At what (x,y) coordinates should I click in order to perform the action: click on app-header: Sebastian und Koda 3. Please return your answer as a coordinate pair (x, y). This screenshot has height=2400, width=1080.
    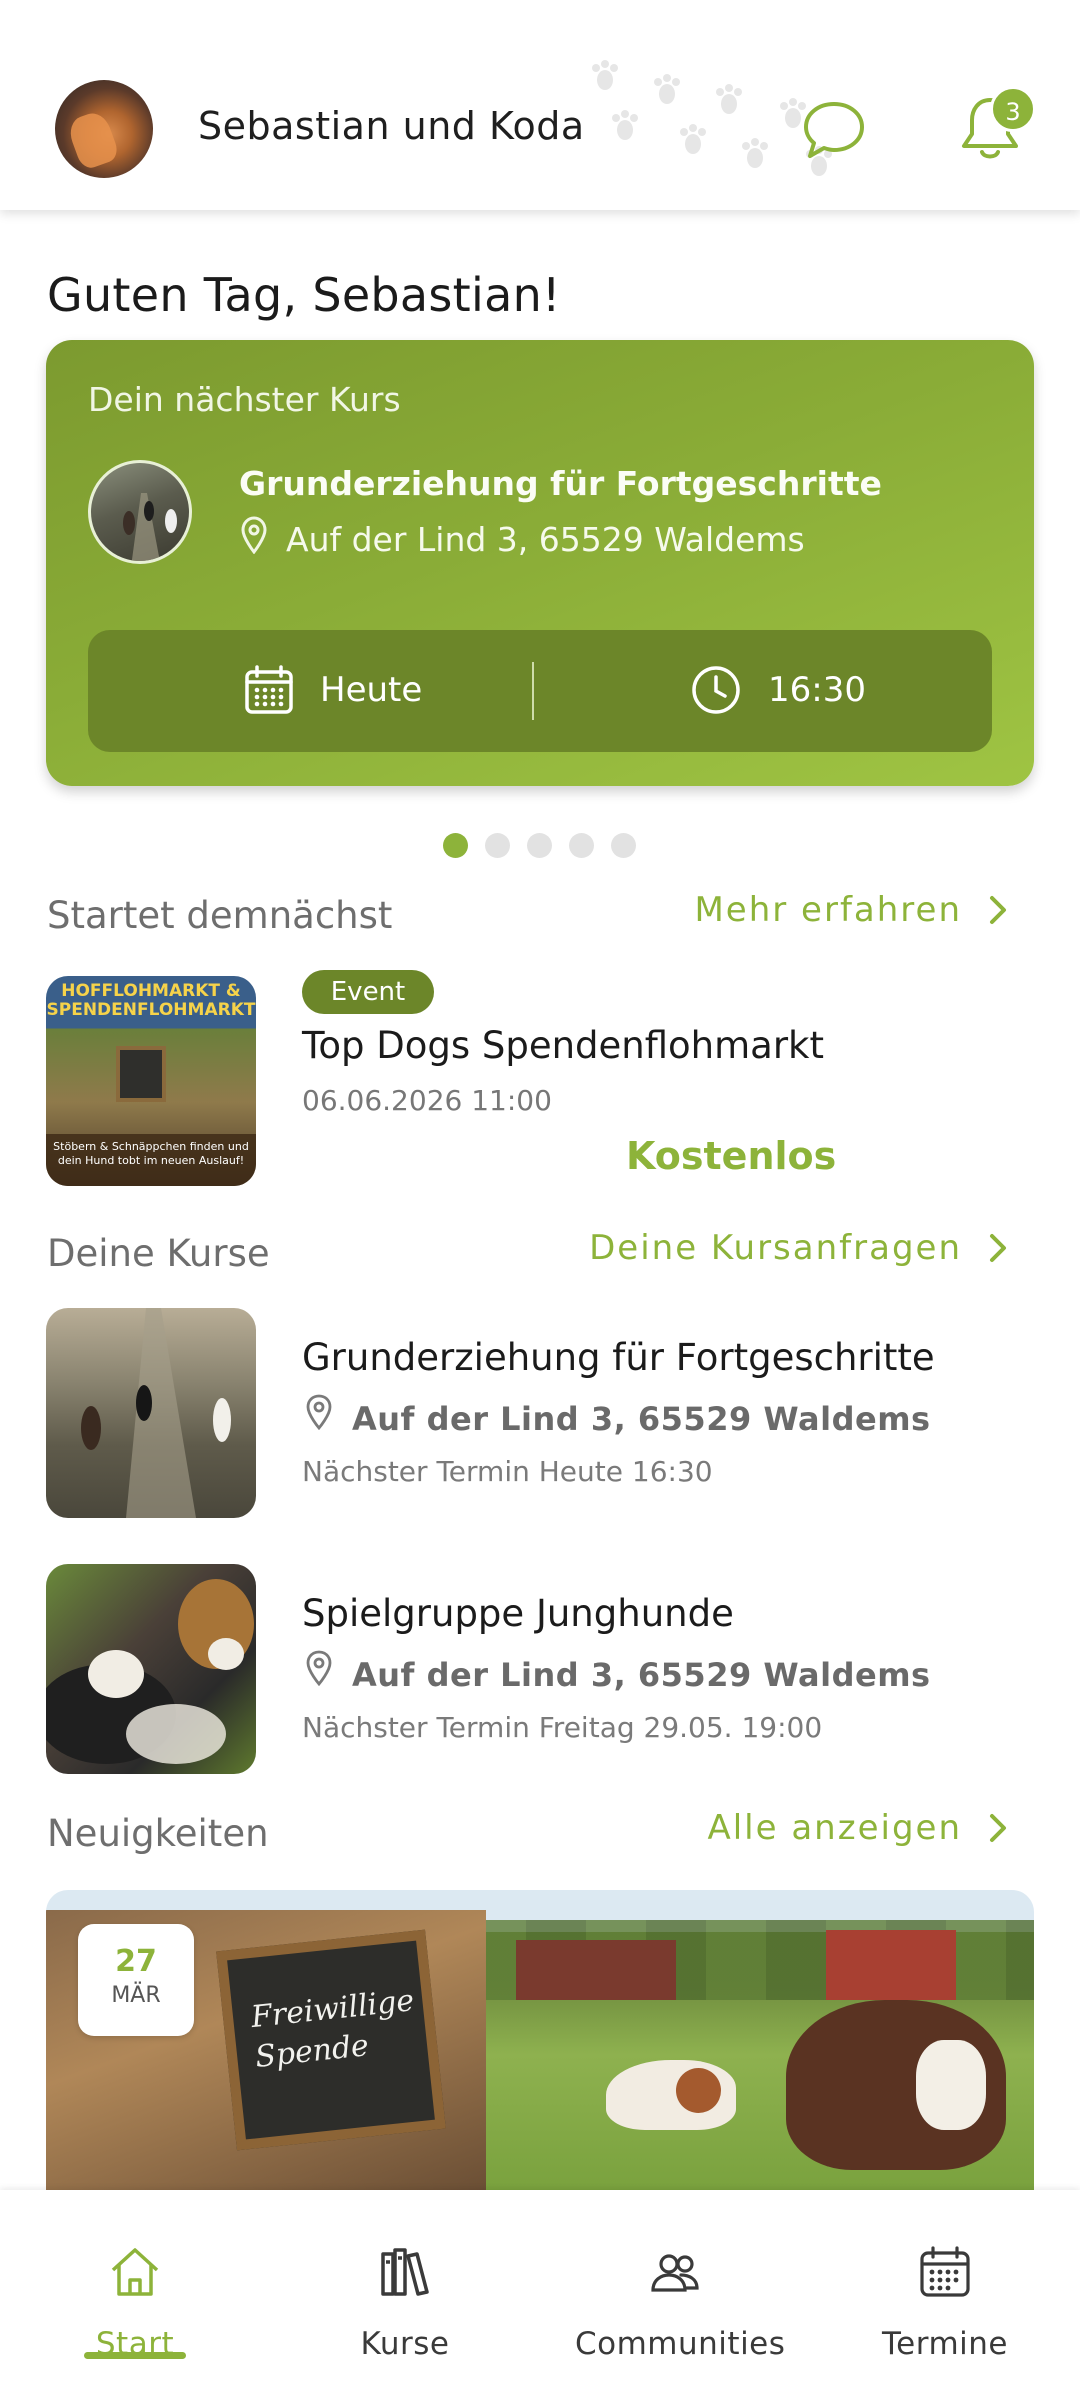
    Looking at the image, I should click on (540, 105).